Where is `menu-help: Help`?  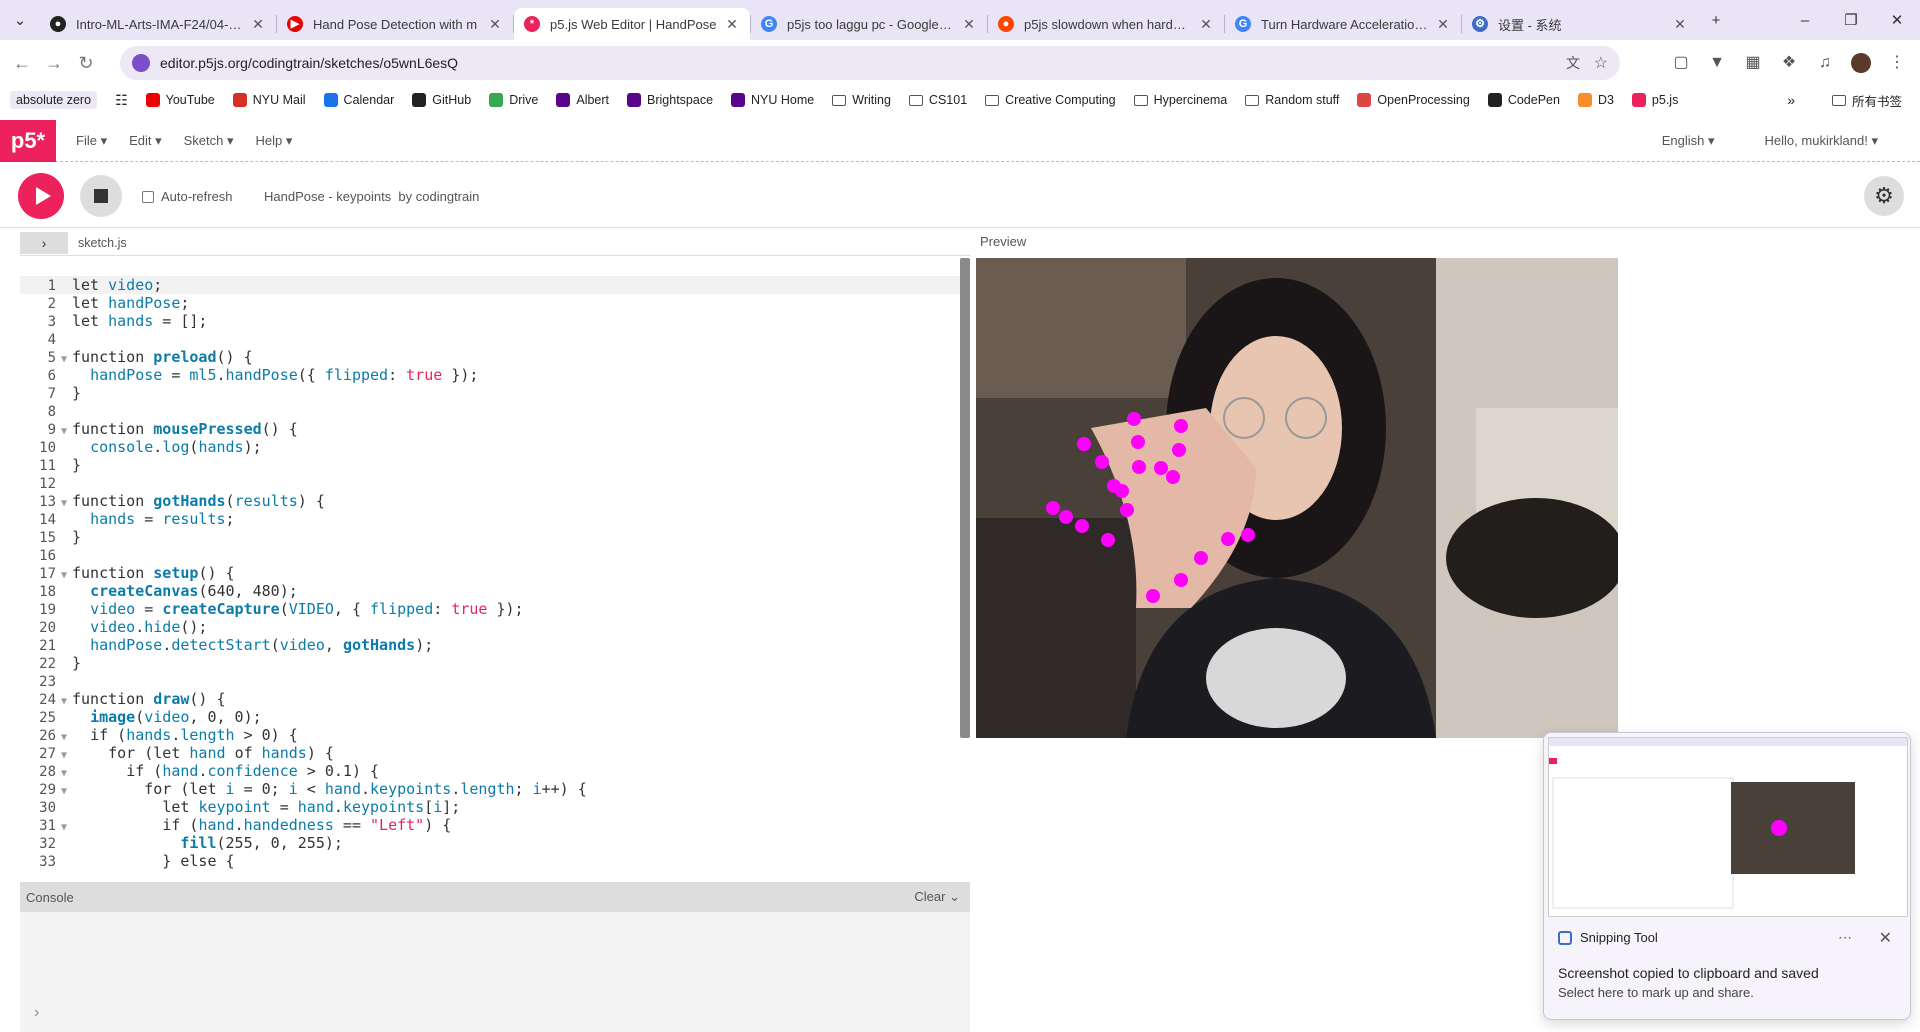 menu-help: Help is located at coordinates (274, 141).